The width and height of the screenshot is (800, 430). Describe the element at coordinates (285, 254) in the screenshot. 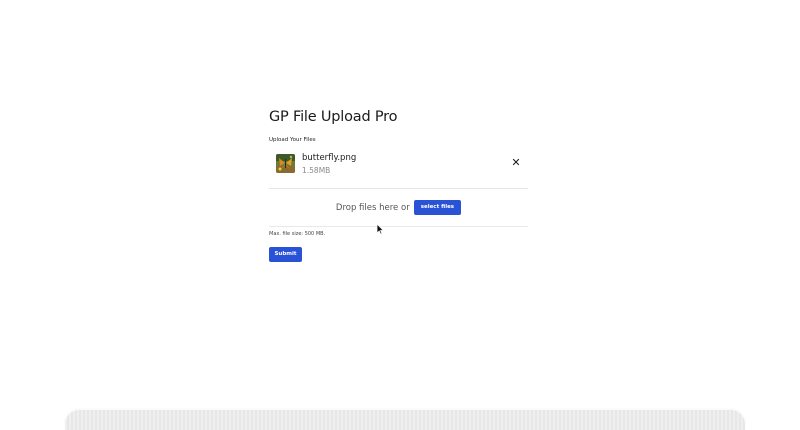

I see `submit-button: Submit` at that location.